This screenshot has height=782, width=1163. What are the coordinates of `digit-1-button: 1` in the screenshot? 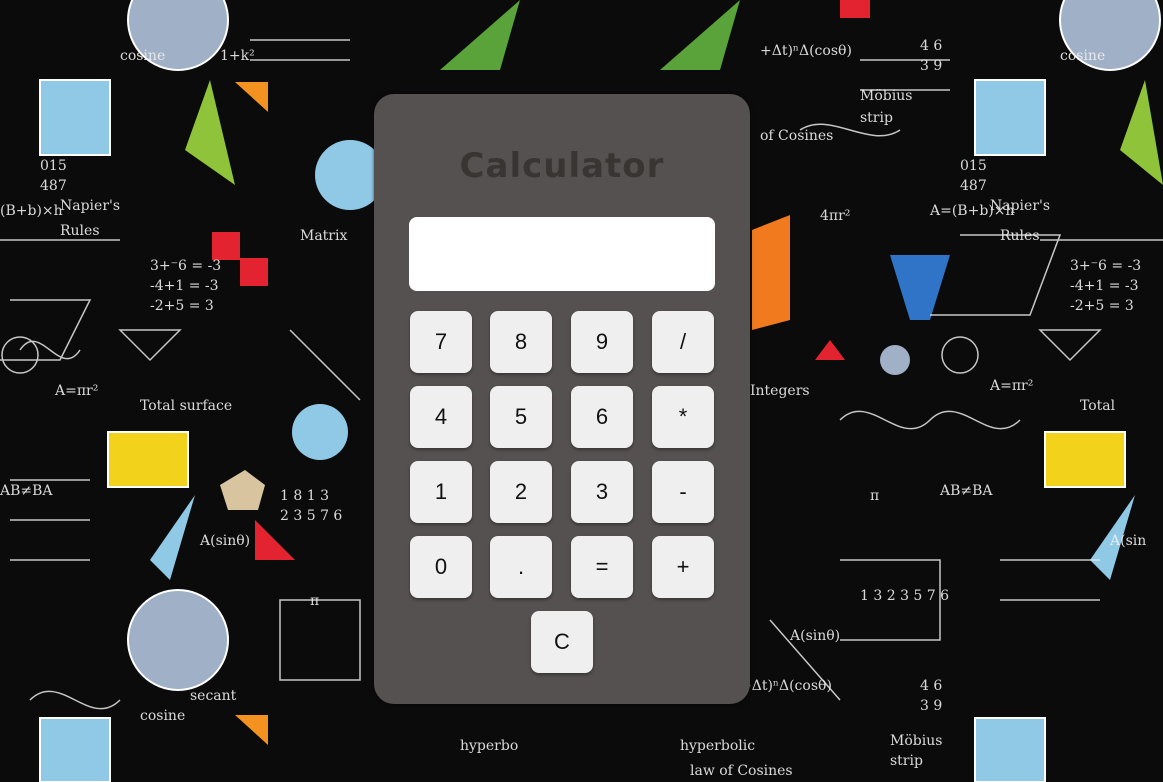 It's located at (441, 492).